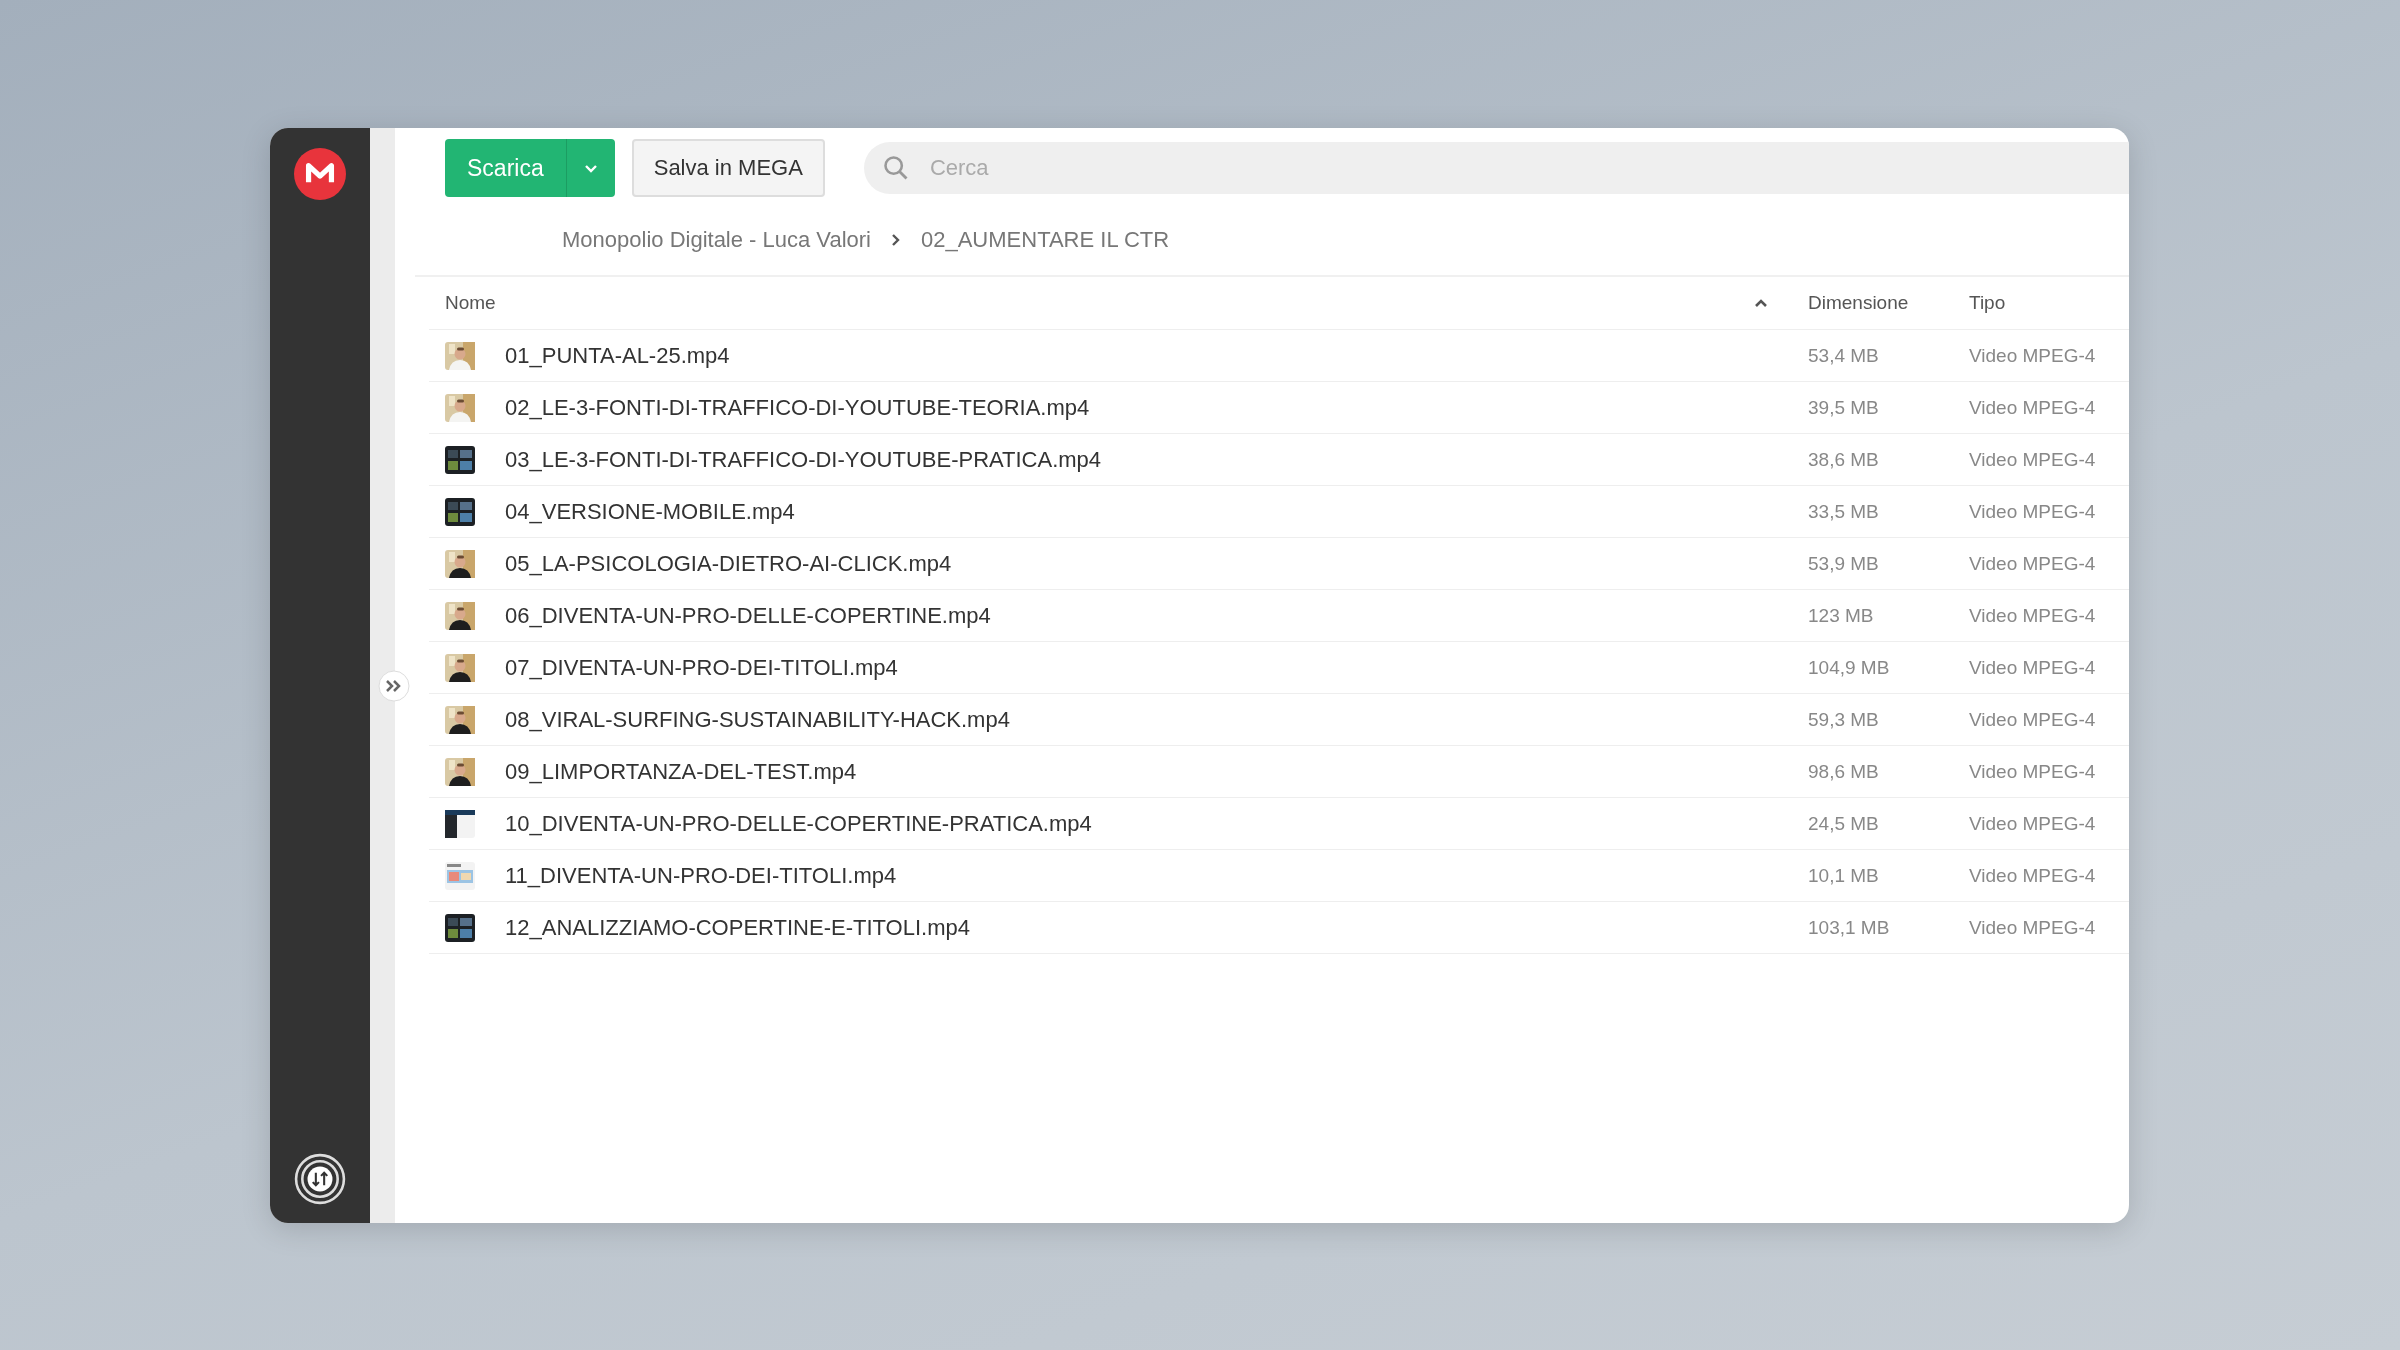  I want to click on transfer-icon, so click(320, 1179).